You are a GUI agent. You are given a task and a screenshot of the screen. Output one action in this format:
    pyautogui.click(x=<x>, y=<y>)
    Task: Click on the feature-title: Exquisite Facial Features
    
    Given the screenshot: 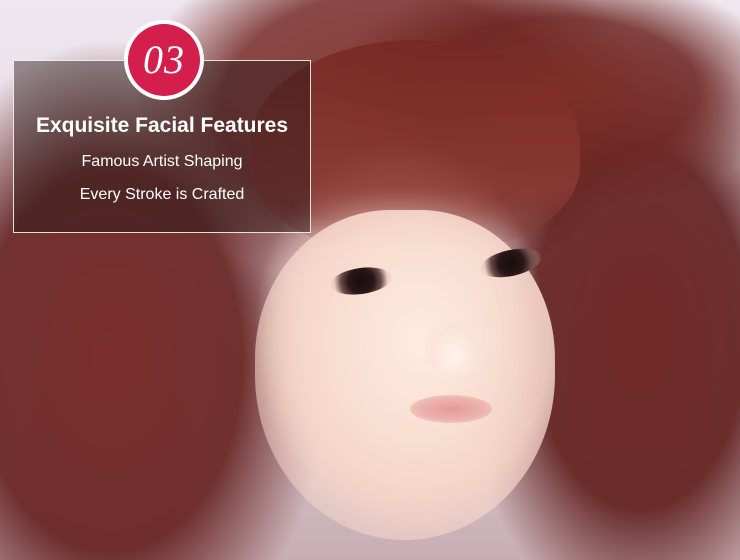 What is the action you would take?
    pyautogui.click(x=162, y=125)
    